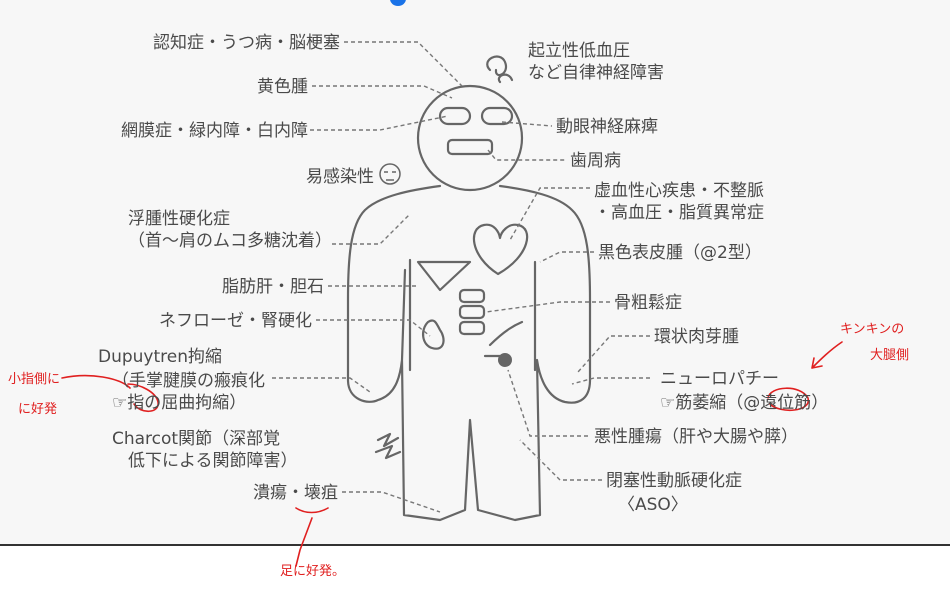 Image resolution: width=950 pixels, height=592 pixels. Describe the element at coordinates (179, 219) in the screenshot. I see `label-scleredema-1: 浮腫性硬化症` at that location.